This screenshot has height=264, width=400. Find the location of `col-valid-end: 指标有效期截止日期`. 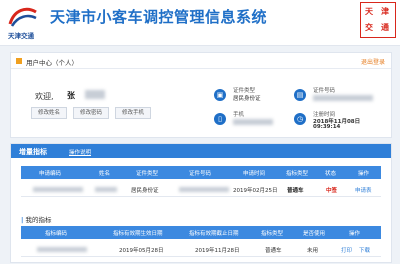

col-valid-end: 指标有效期截止日期 is located at coordinates (214, 234).